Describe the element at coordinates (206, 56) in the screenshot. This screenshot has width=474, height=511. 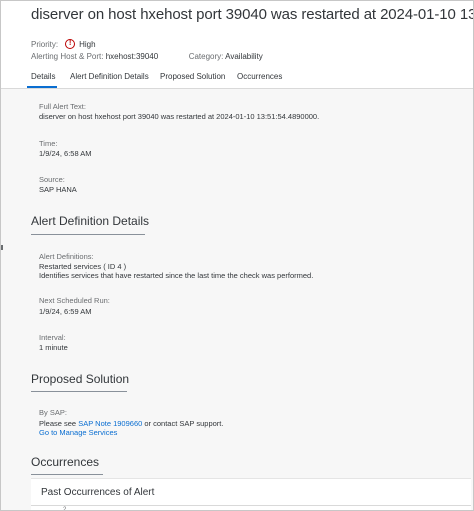
I see `category-label: Category:` at that location.